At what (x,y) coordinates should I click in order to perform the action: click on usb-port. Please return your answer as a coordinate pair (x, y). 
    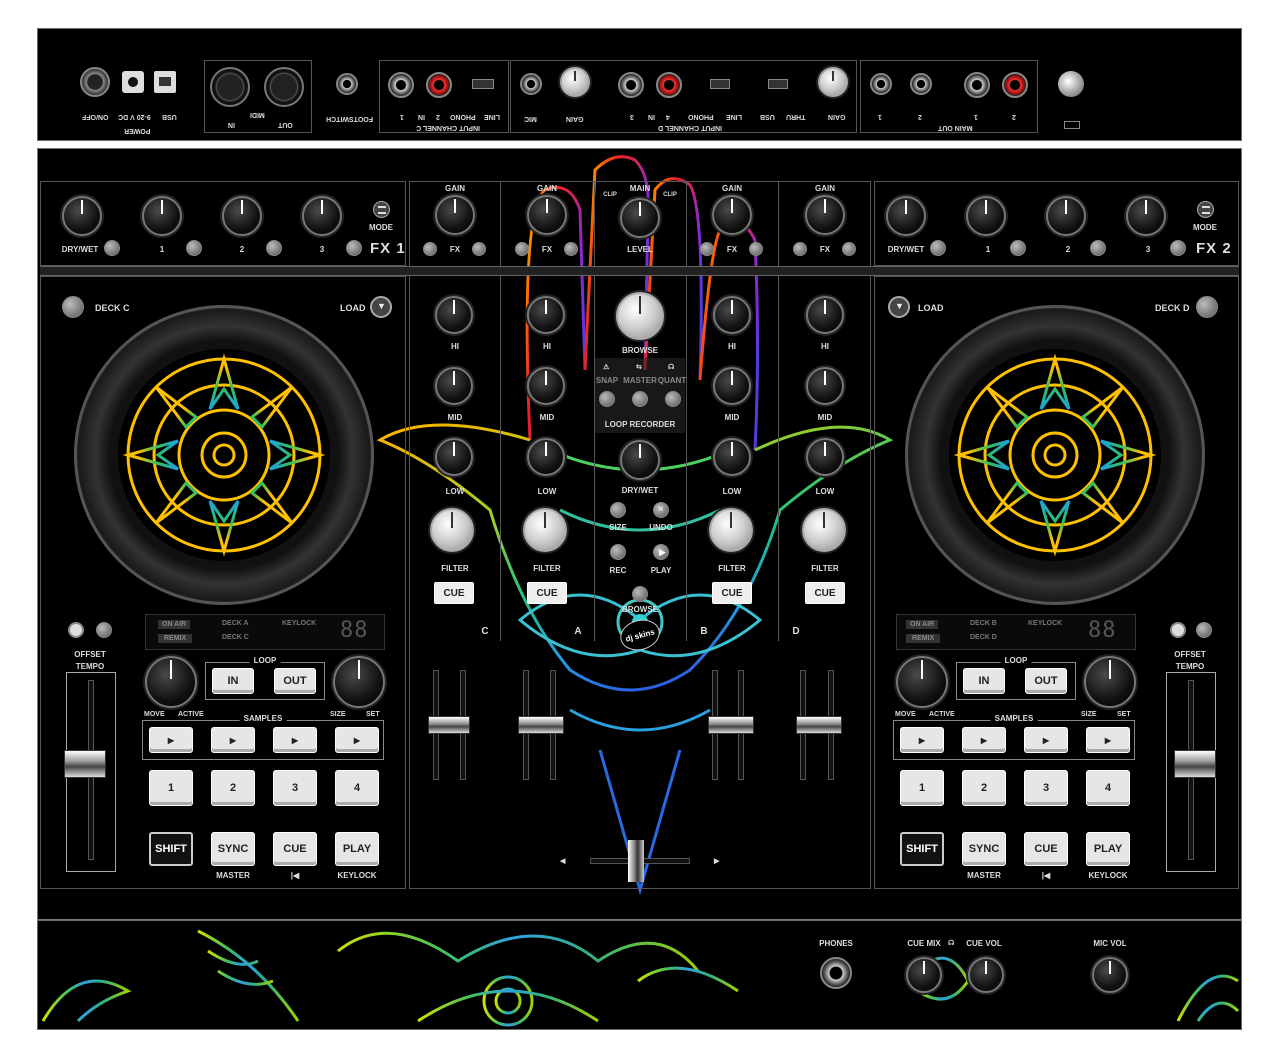
    Looking at the image, I should click on (165, 82).